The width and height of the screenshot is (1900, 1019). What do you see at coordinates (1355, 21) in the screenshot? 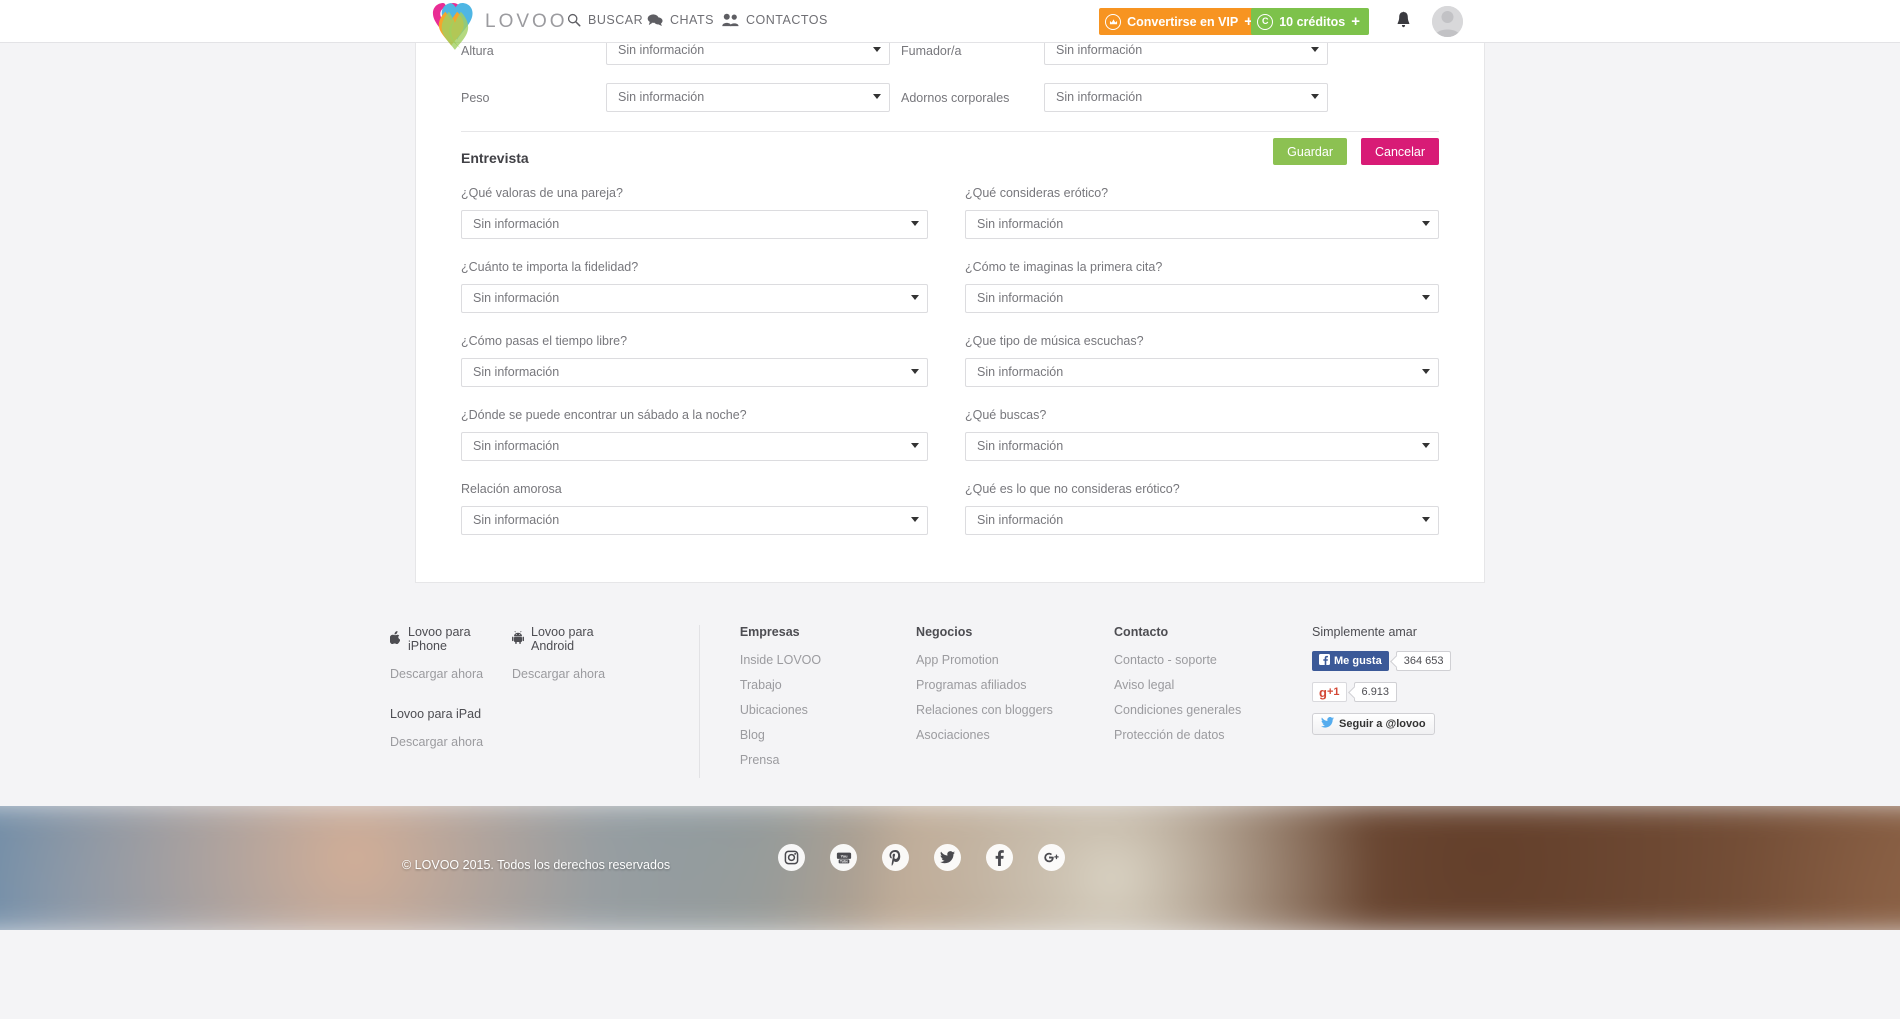
I see `plus-icon: +` at bounding box center [1355, 21].